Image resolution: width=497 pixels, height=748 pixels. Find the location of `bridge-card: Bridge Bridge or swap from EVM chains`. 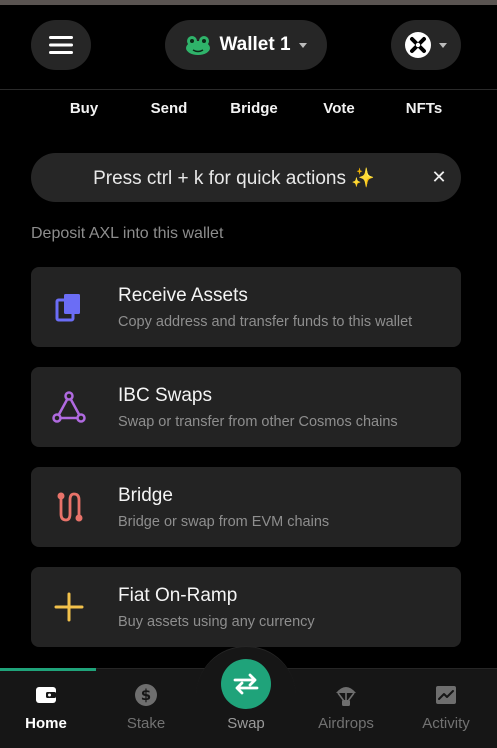

bridge-card: Bridge Bridge or swap from EVM chains is located at coordinates (246, 507).